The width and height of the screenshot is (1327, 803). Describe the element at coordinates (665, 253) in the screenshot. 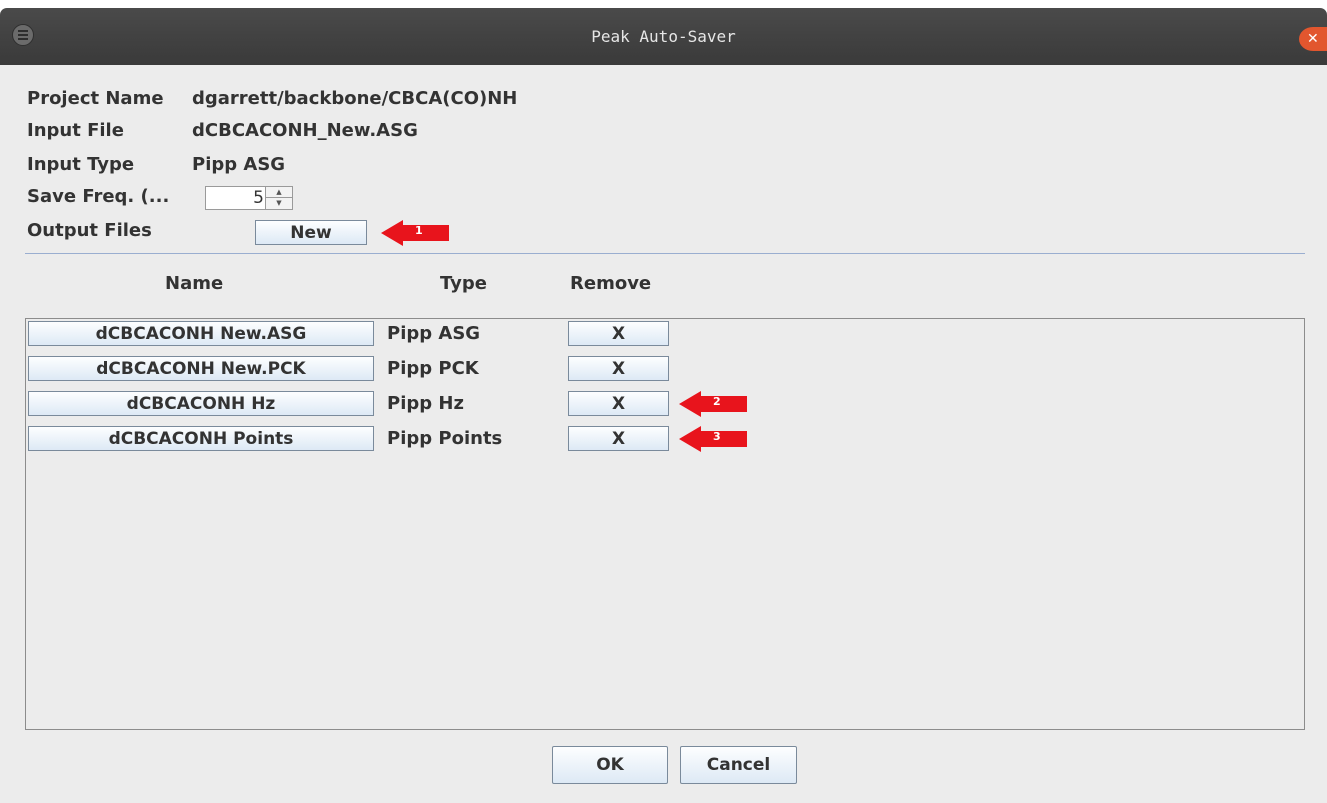

I see `separator` at that location.